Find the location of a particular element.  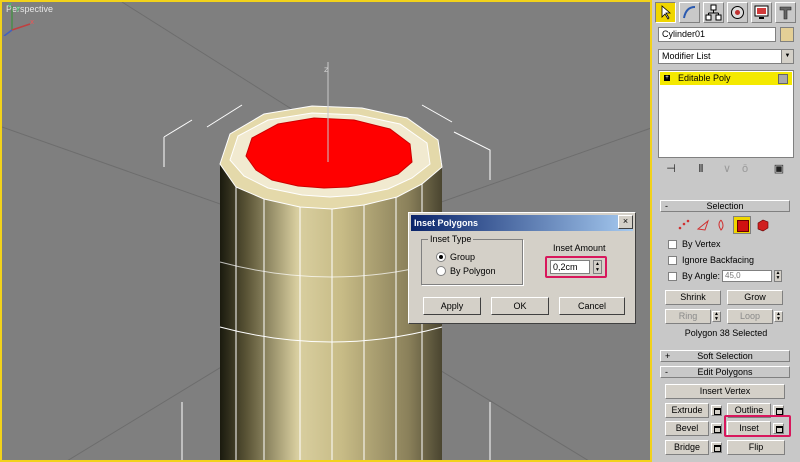

modifier-stack: + Editable Poly is located at coordinates (726, 114).